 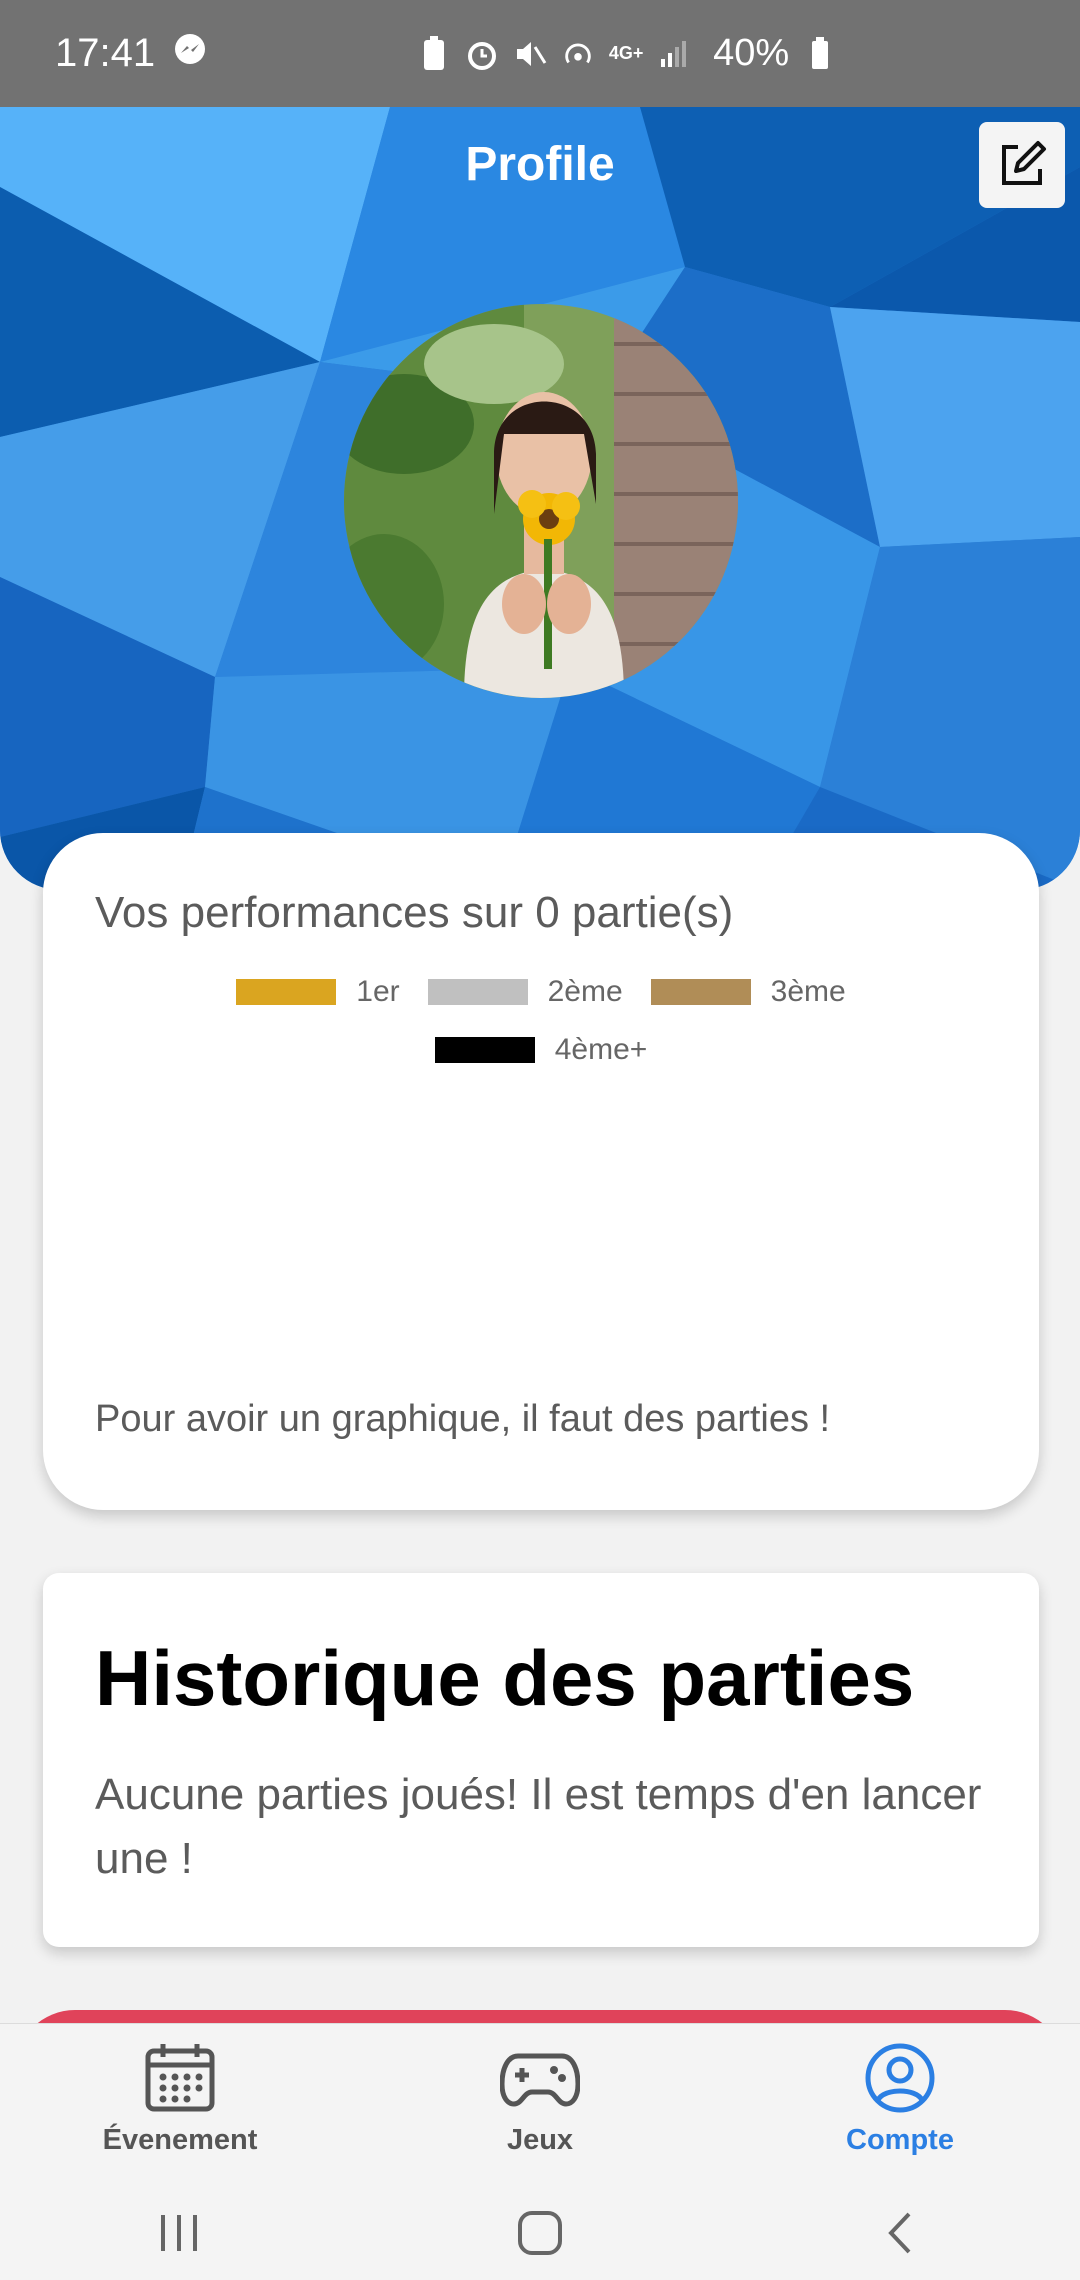 I want to click on recents-icon, so click(x=179, y=2232).